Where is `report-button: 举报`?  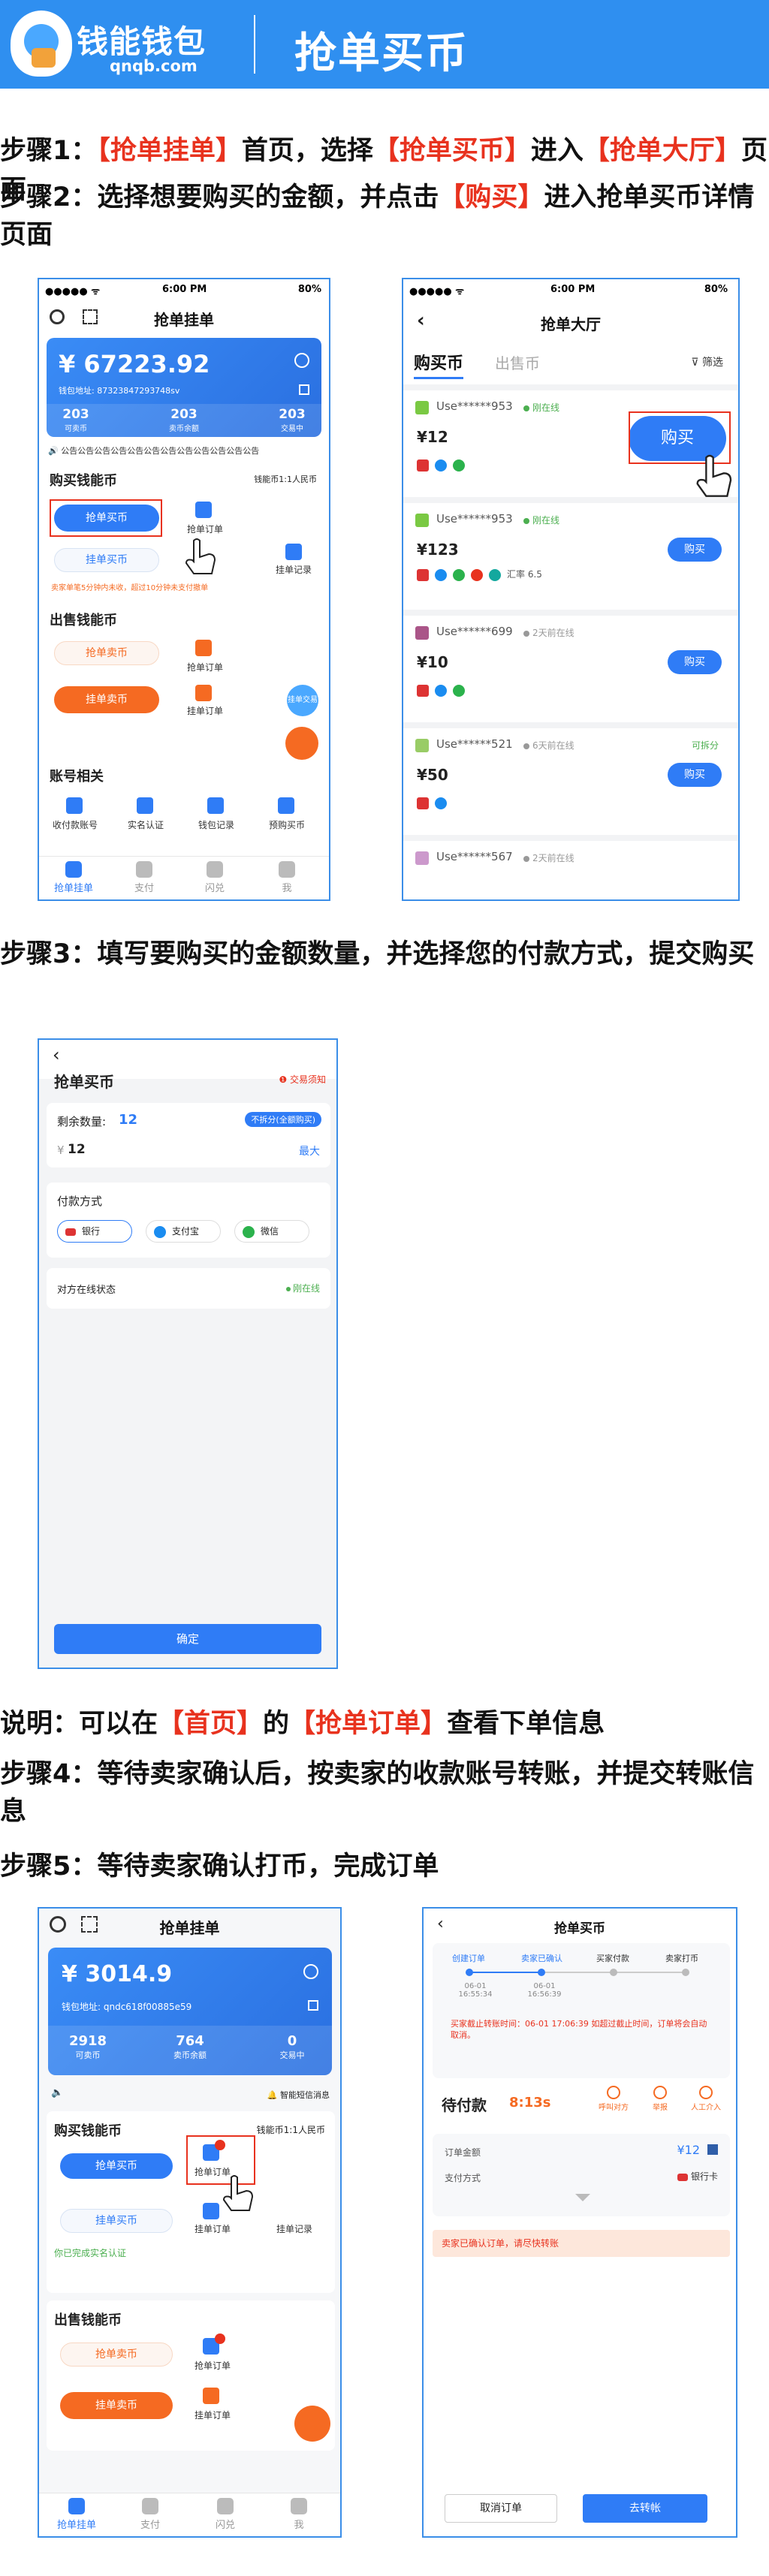
report-button: 举报 is located at coordinates (660, 2099).